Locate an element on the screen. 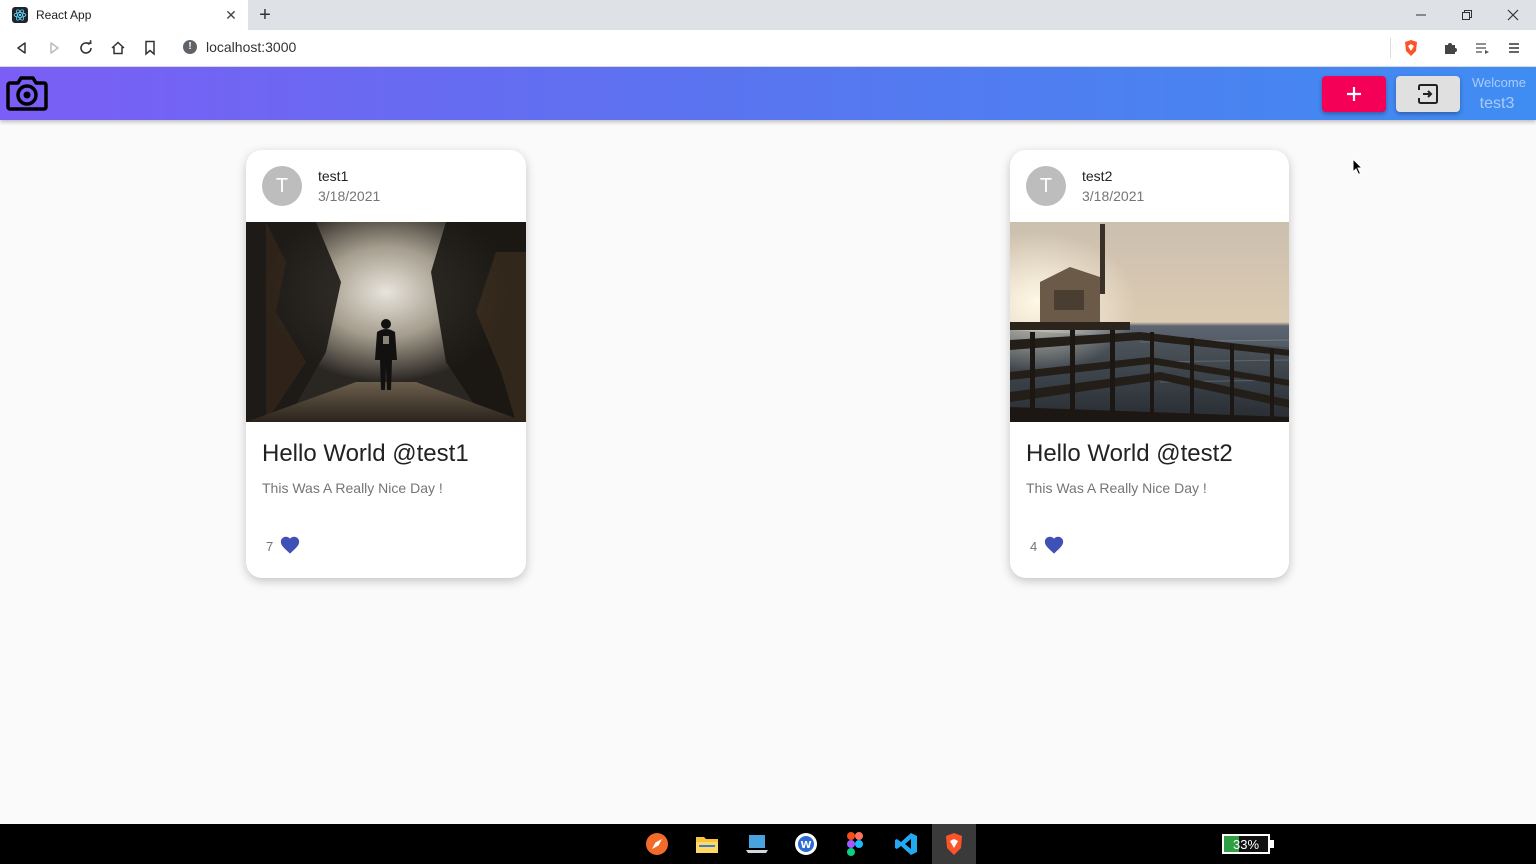 Image resolution: width=1536 pixels, height=864 pixels. home-icon is located at coordinates (118, 48).